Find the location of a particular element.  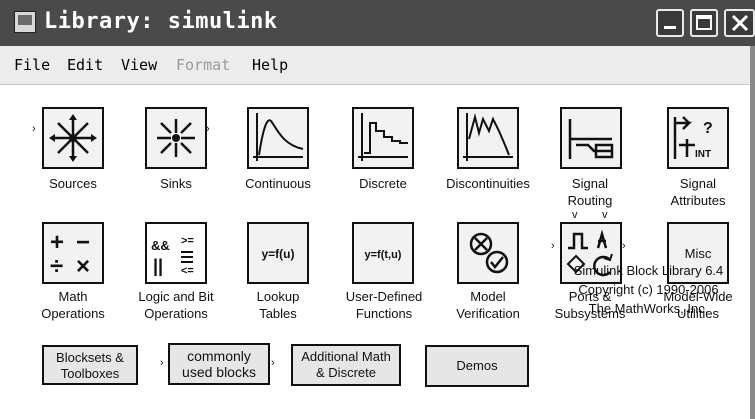

maximize-button is located at coordinates (704, 23).